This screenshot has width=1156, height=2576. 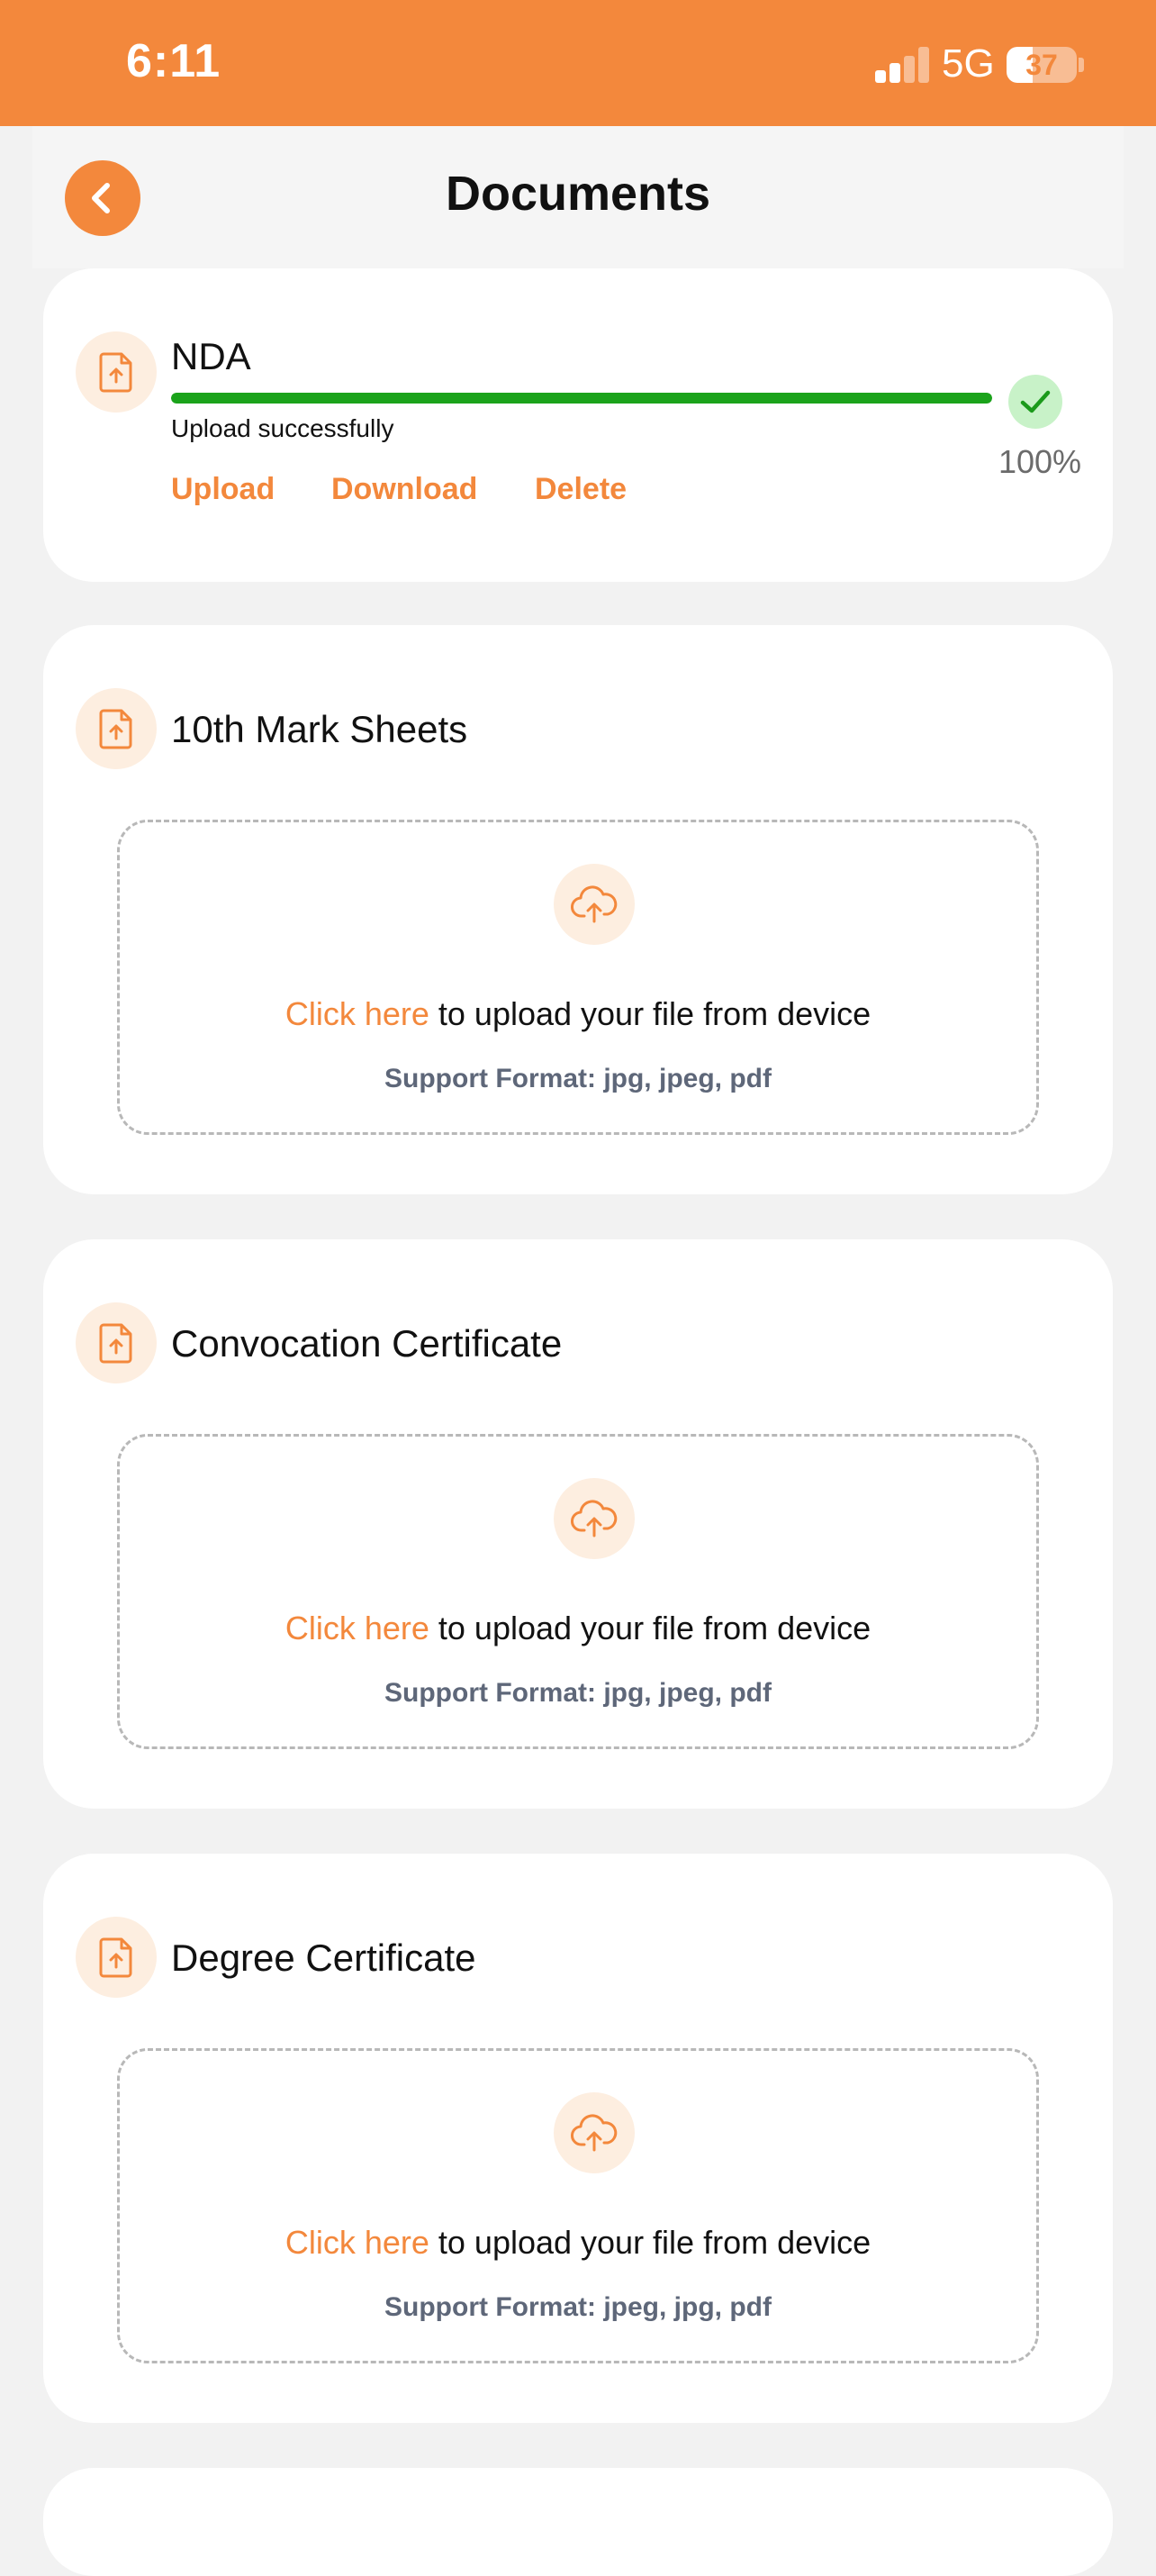 I want to click on check-icon, so click(x=1035, y=401).